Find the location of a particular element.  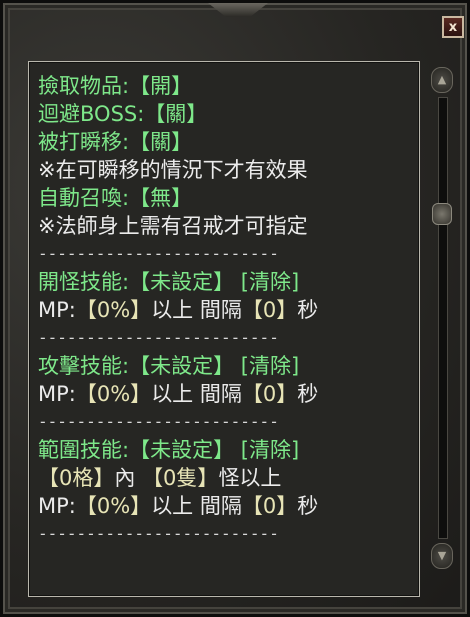

opening-skill-select: 【未設定】 is located at coordinates (181, 282).